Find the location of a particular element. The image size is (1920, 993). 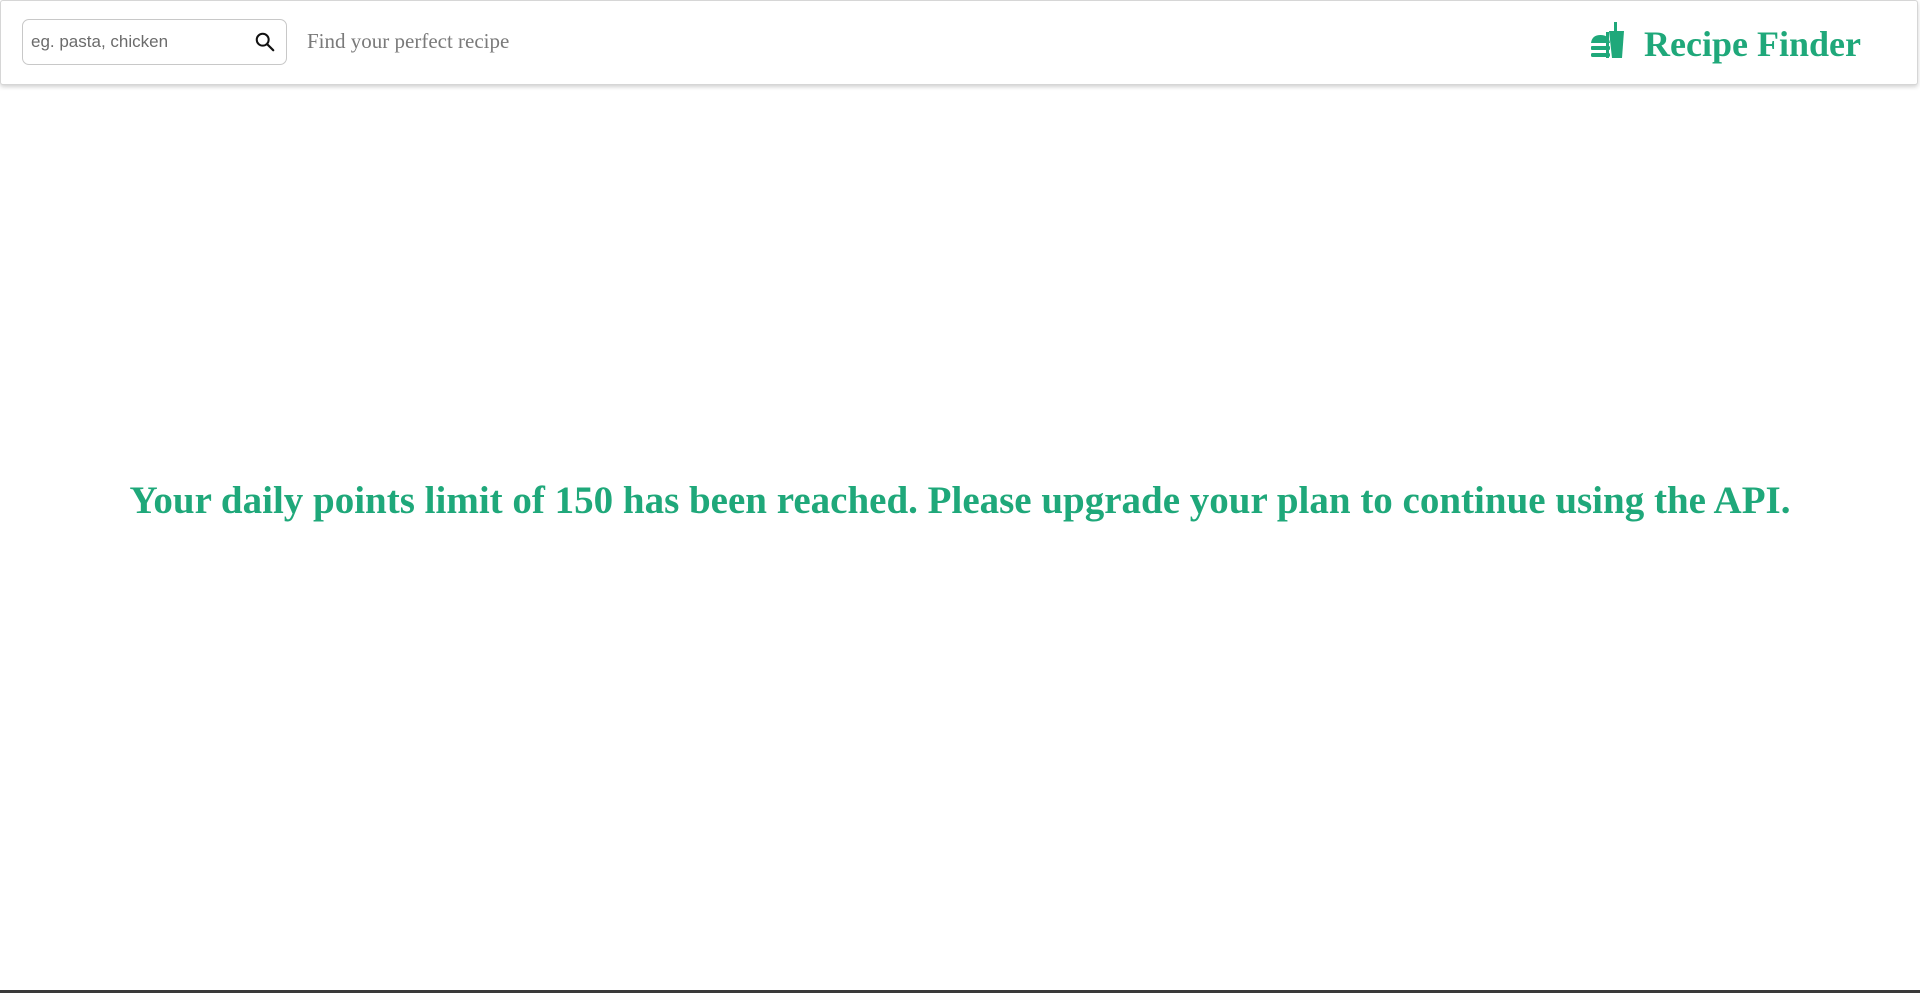

brand: Recipe Finder is located at coordinates (1726, 44).